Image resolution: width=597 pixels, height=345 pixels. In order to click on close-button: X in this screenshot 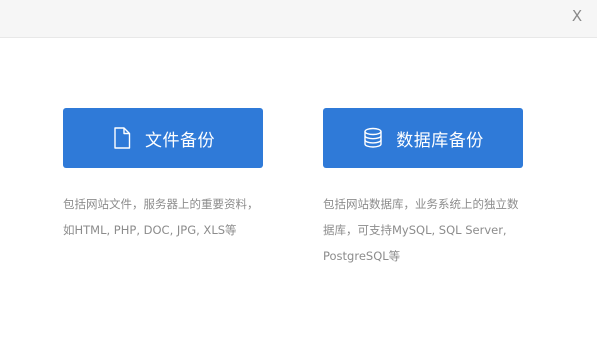, I will do `click(577, 16)`.